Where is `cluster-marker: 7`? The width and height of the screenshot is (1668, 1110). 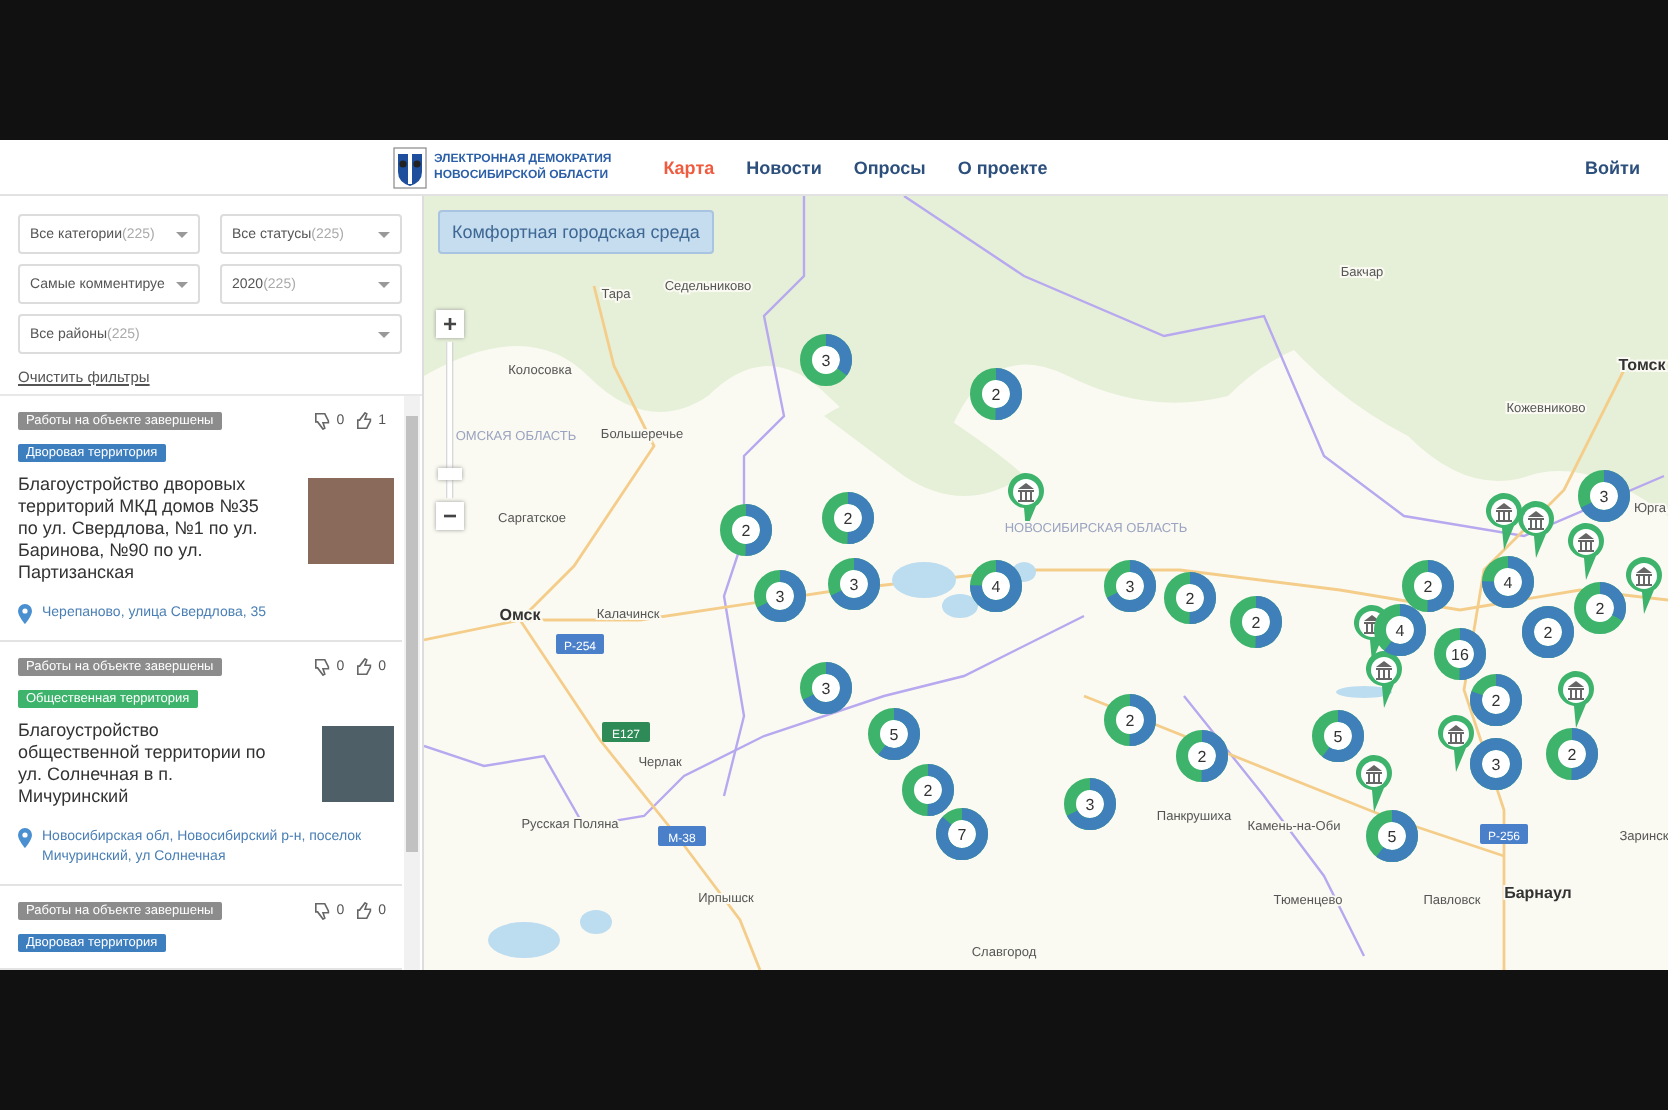
cluster-marker: 7 is located at coordinates (962, 834).